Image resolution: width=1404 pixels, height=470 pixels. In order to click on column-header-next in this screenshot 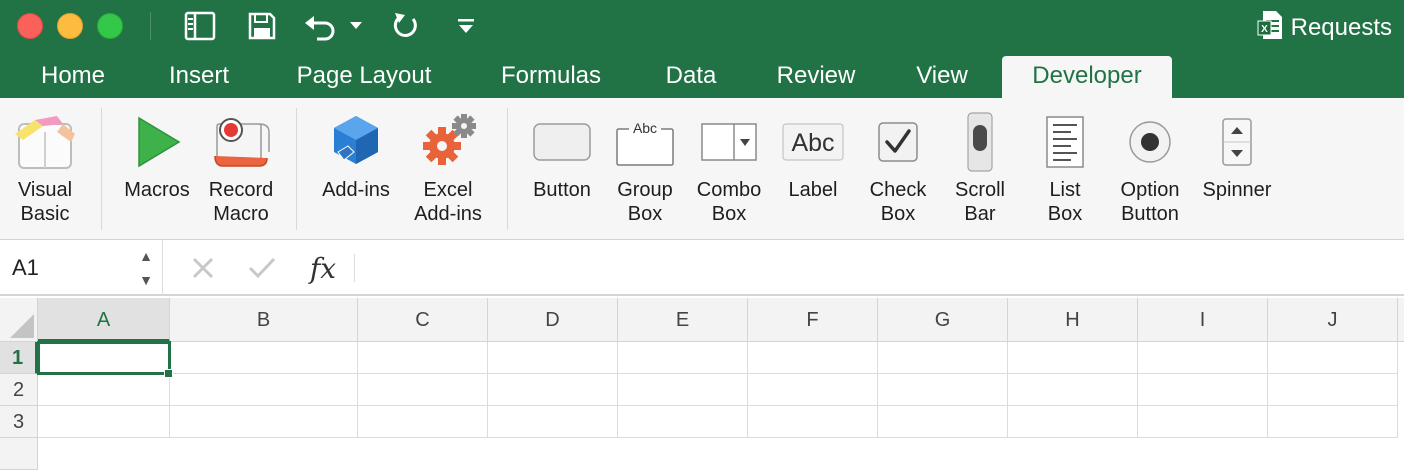, I will do `click(1401, 320)`.